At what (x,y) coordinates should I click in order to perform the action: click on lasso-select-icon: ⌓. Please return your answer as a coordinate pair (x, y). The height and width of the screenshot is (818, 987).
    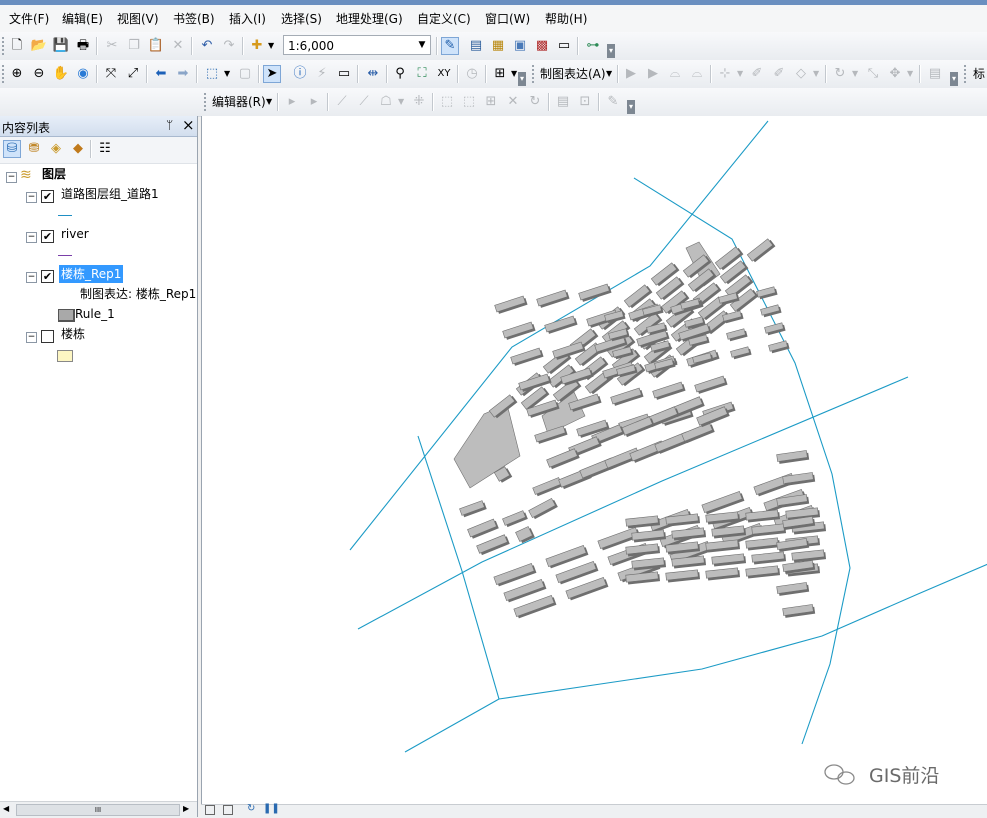
    Looking at the image, I should click on (675, 74).